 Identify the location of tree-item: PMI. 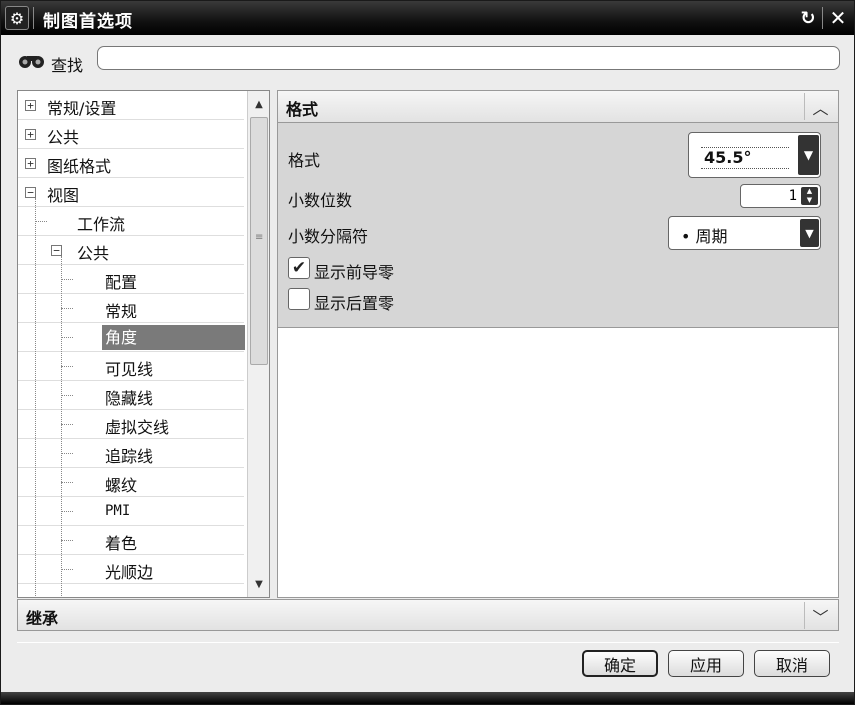
(131, 511).